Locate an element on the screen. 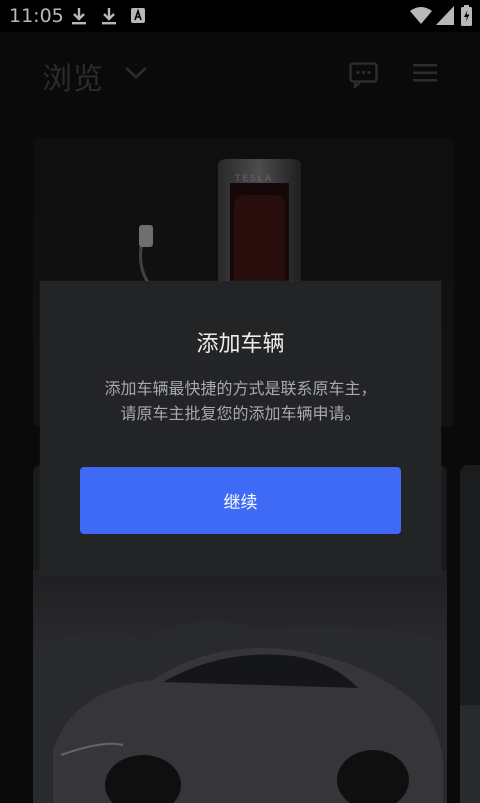 The height and width of the screenshot is (803, 480). continue-button: 继续 is located at coordinates (240, 500).